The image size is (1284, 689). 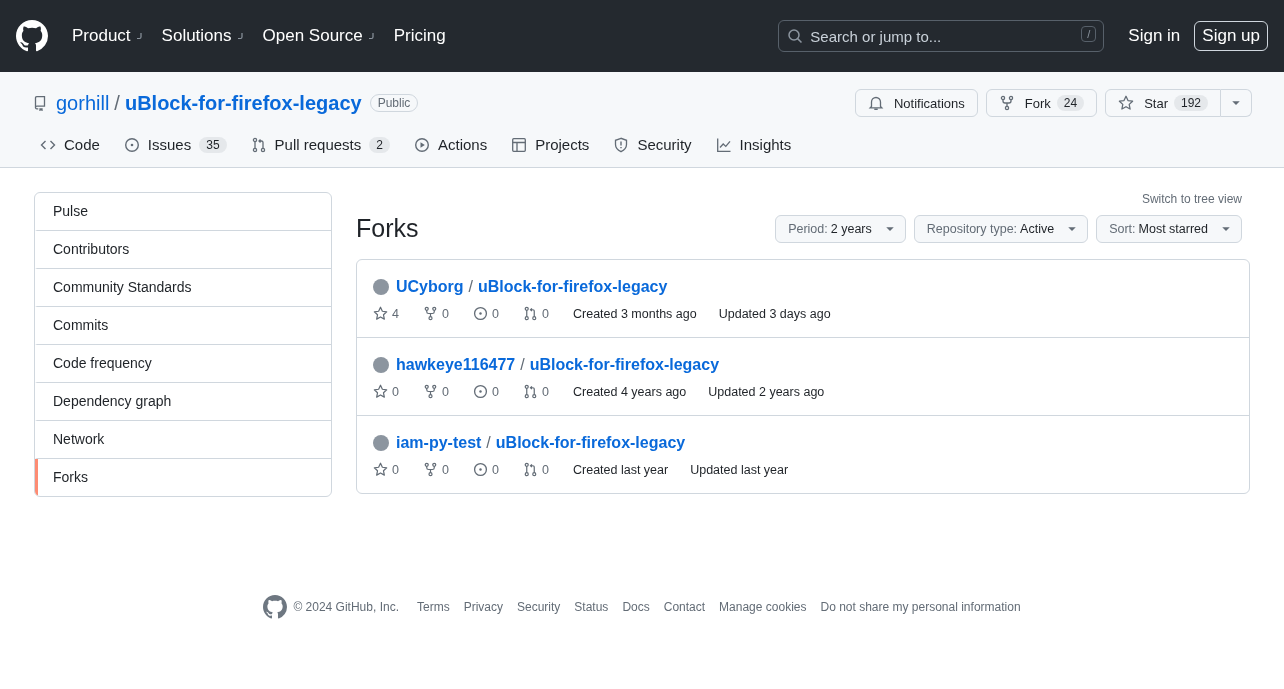 What do you see at coordinates (1191, 199) in the screenshot?
I see `switch-view-link: Switch to tree view` at bounding box center [1191, 199].